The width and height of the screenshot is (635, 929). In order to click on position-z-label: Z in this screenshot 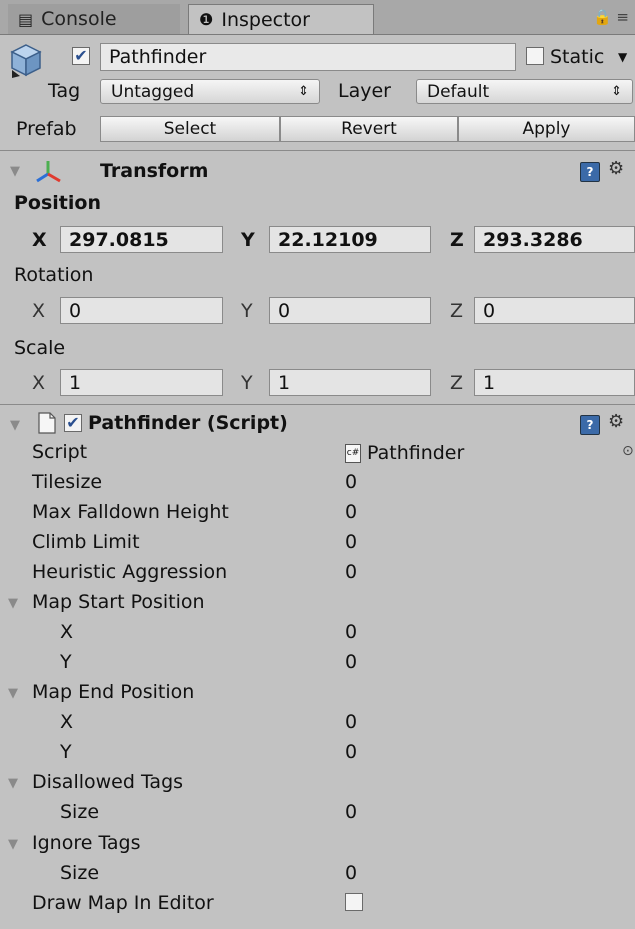, I will do `click(457, 240)`.